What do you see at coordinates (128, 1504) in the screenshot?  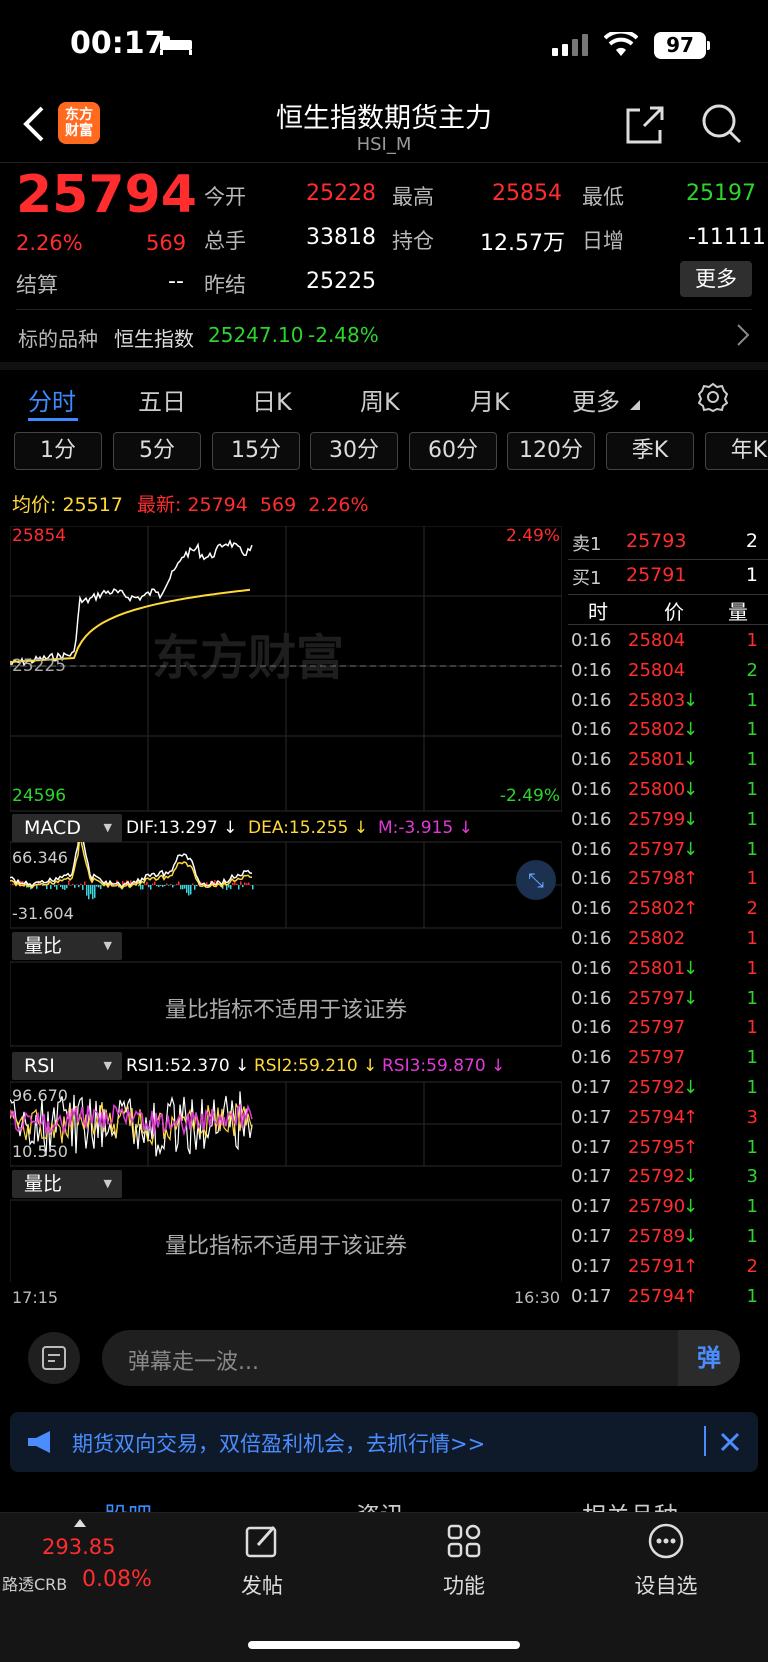 I see `tab-forum: 股吧` at bounding box center [128, 1504].